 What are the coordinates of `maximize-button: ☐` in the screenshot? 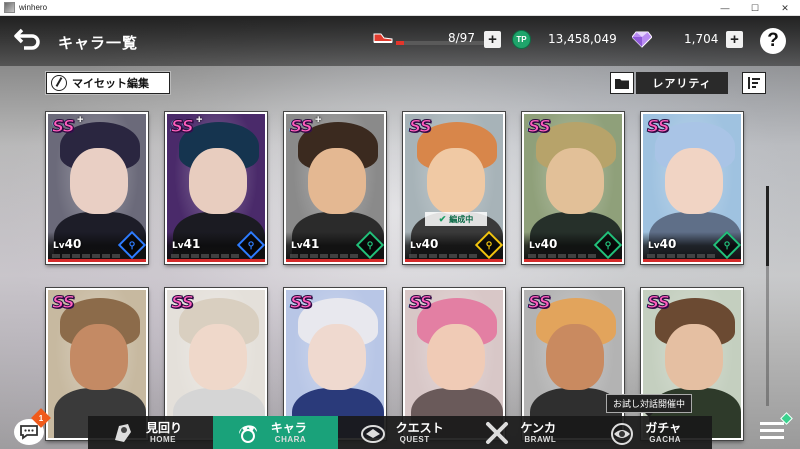 It's located at (755, 8).